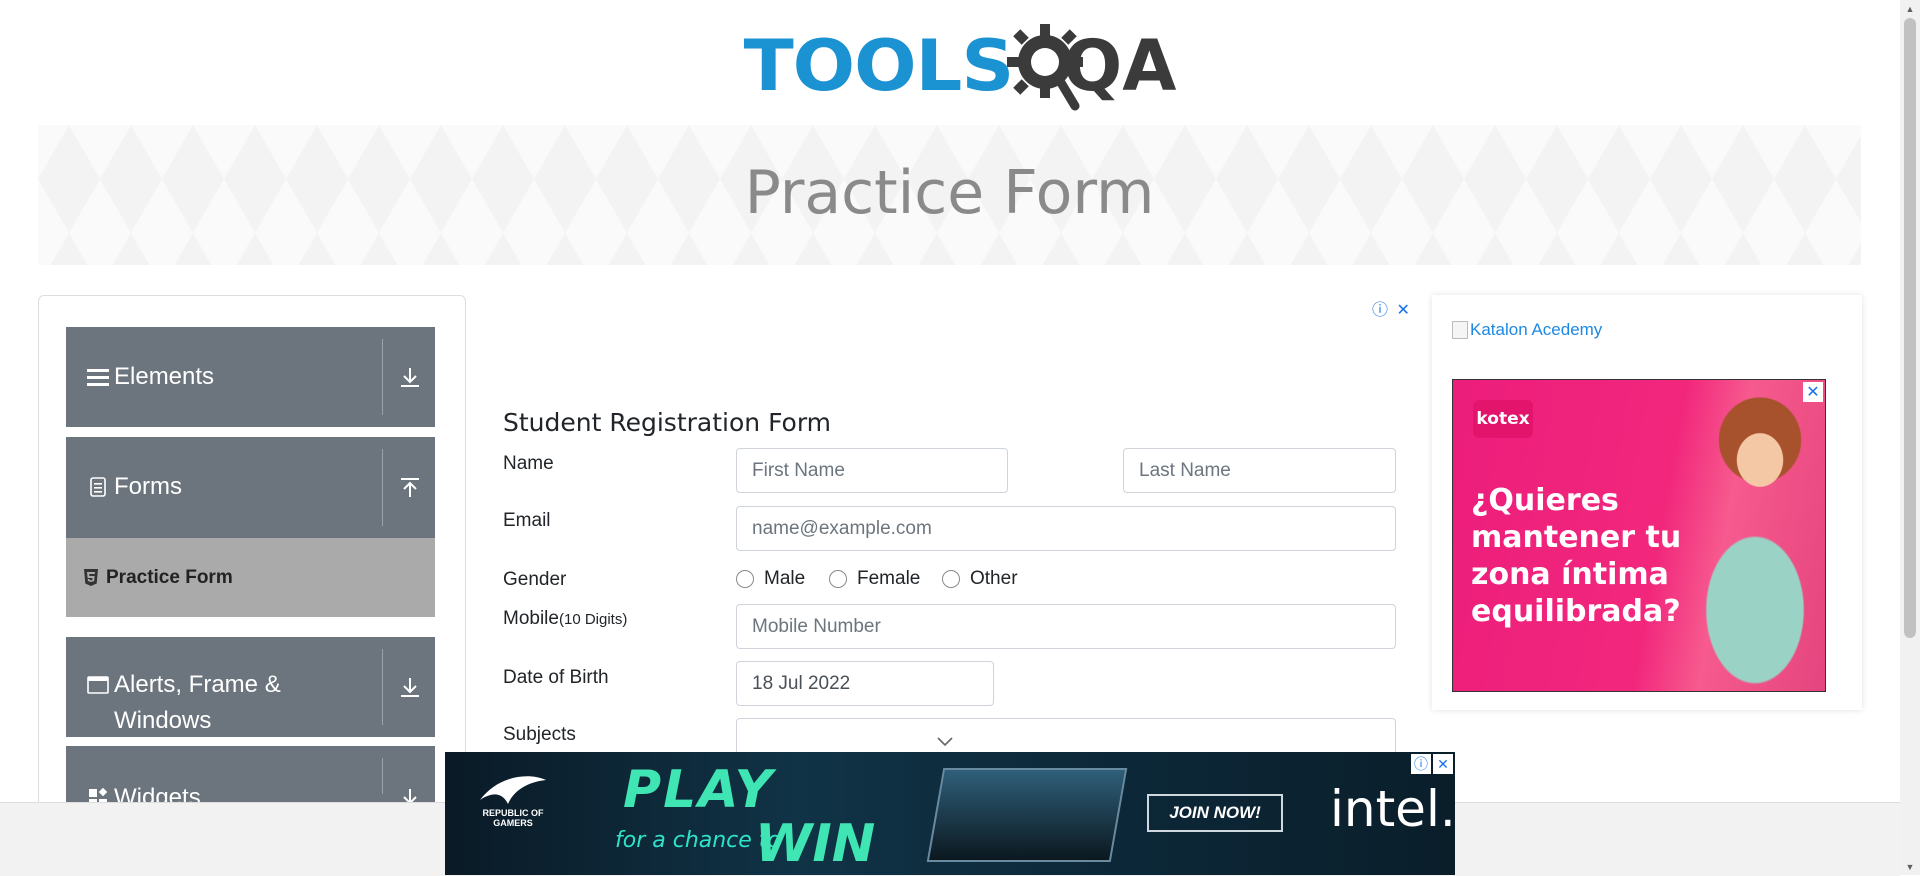 Image resolution: width=1920 pixels, height=876 pixels. Describe the element at coordinates (1066, 626) in the screenshot. I see `mobile-number-input` at that location.